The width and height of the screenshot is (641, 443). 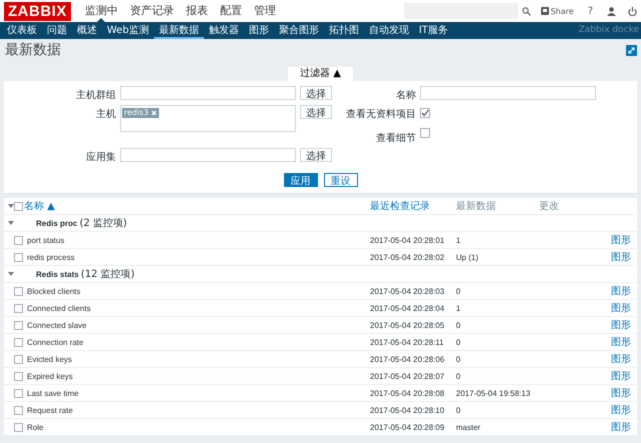 I want to click on menu-item: 资产记录, so click(x=152, y=11).